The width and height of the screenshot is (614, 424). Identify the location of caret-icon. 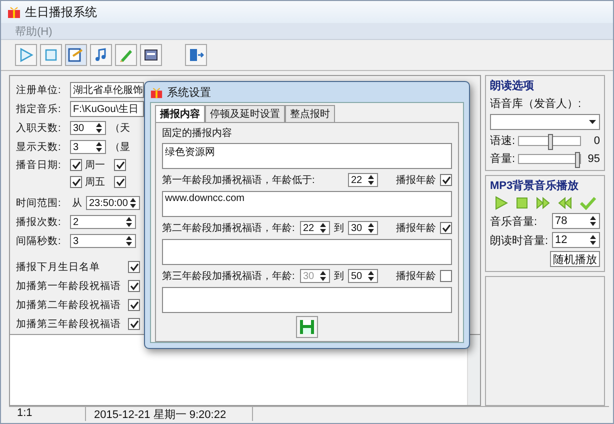
(592, 122).